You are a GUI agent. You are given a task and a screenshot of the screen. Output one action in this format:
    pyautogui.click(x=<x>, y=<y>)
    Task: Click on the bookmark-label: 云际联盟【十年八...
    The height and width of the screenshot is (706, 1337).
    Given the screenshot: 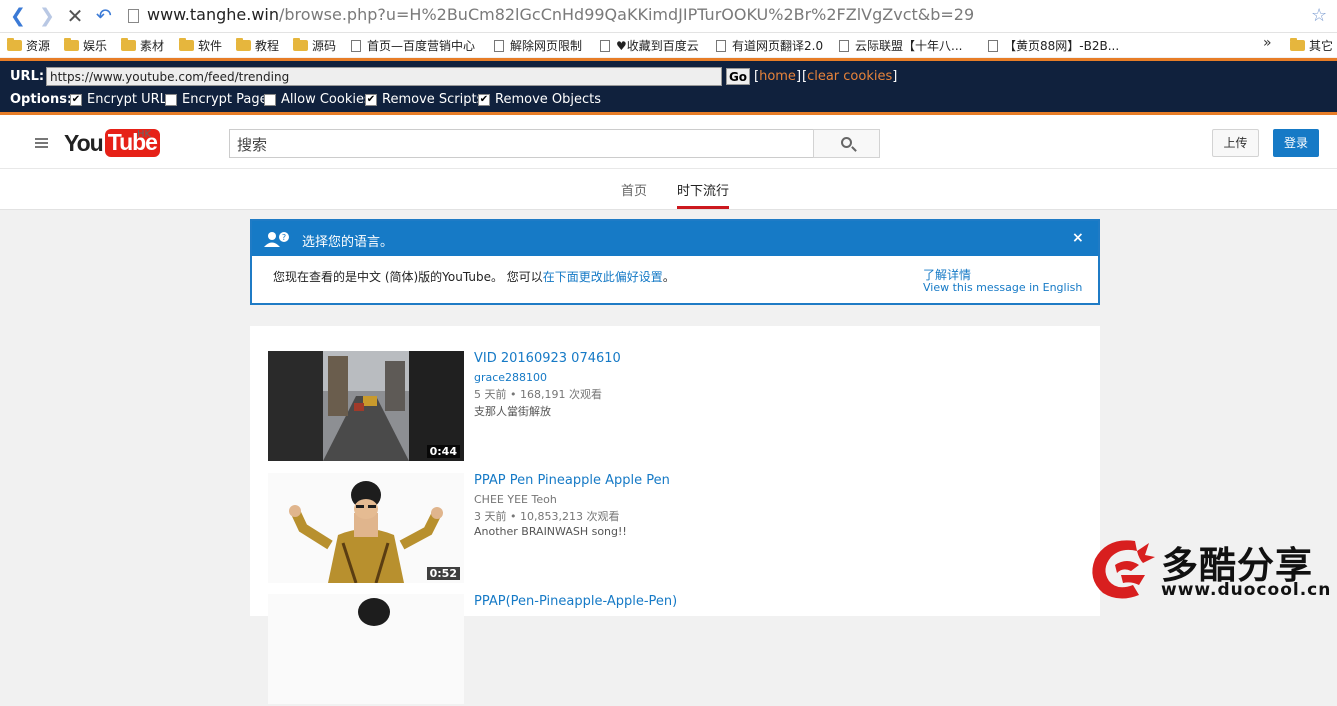 What is the action you would take?
    pyautogui.click(x=909, y=46)
    